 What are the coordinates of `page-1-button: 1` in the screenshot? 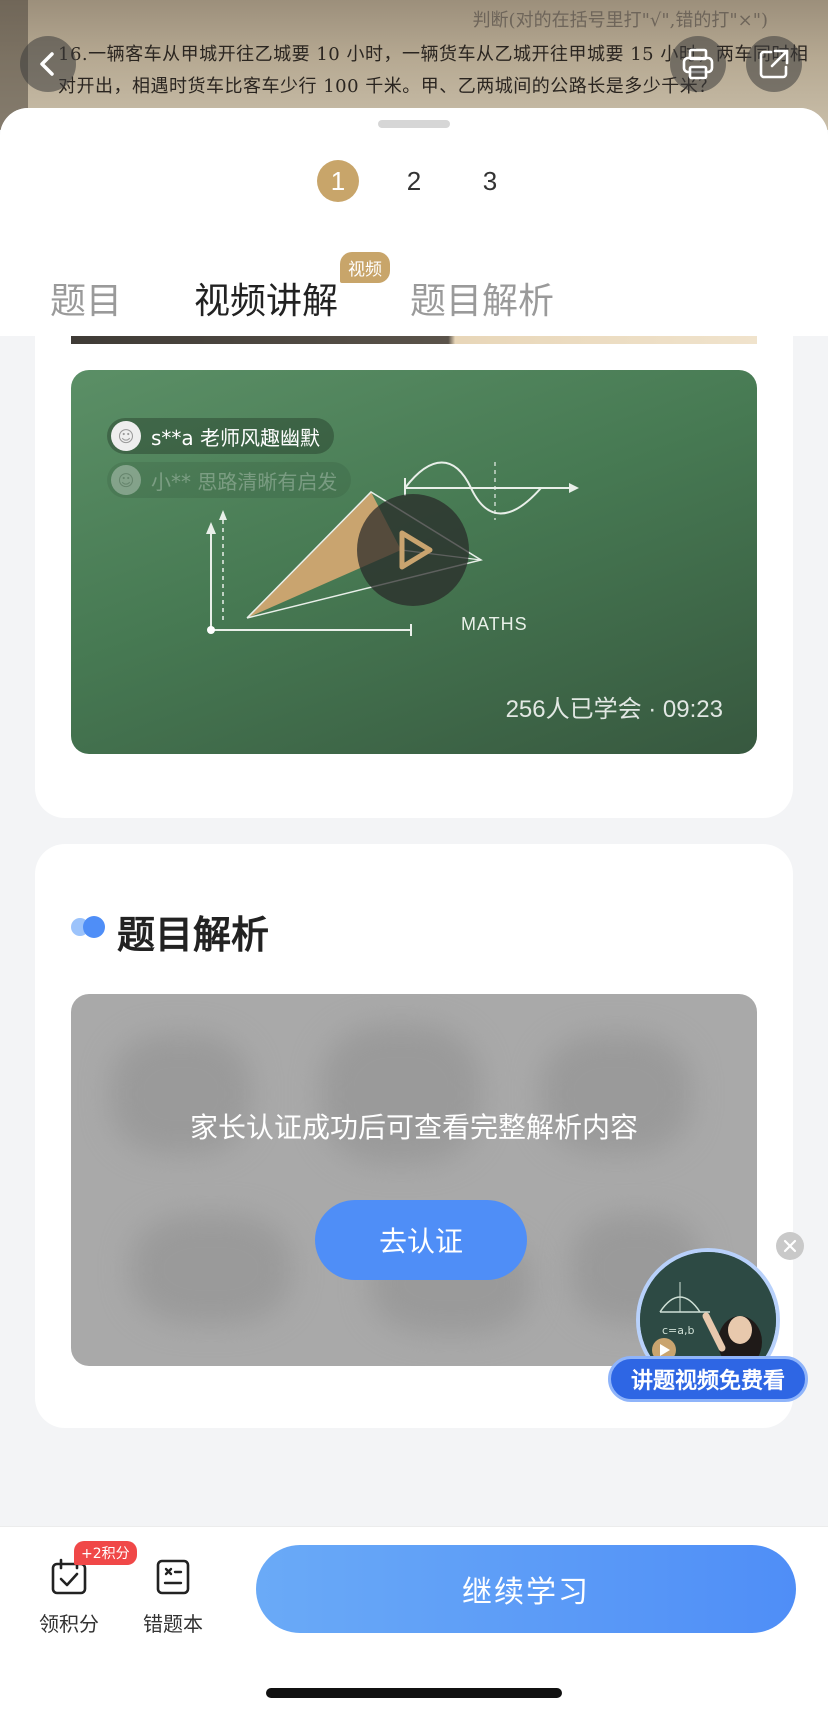 It's located at (338, 181).